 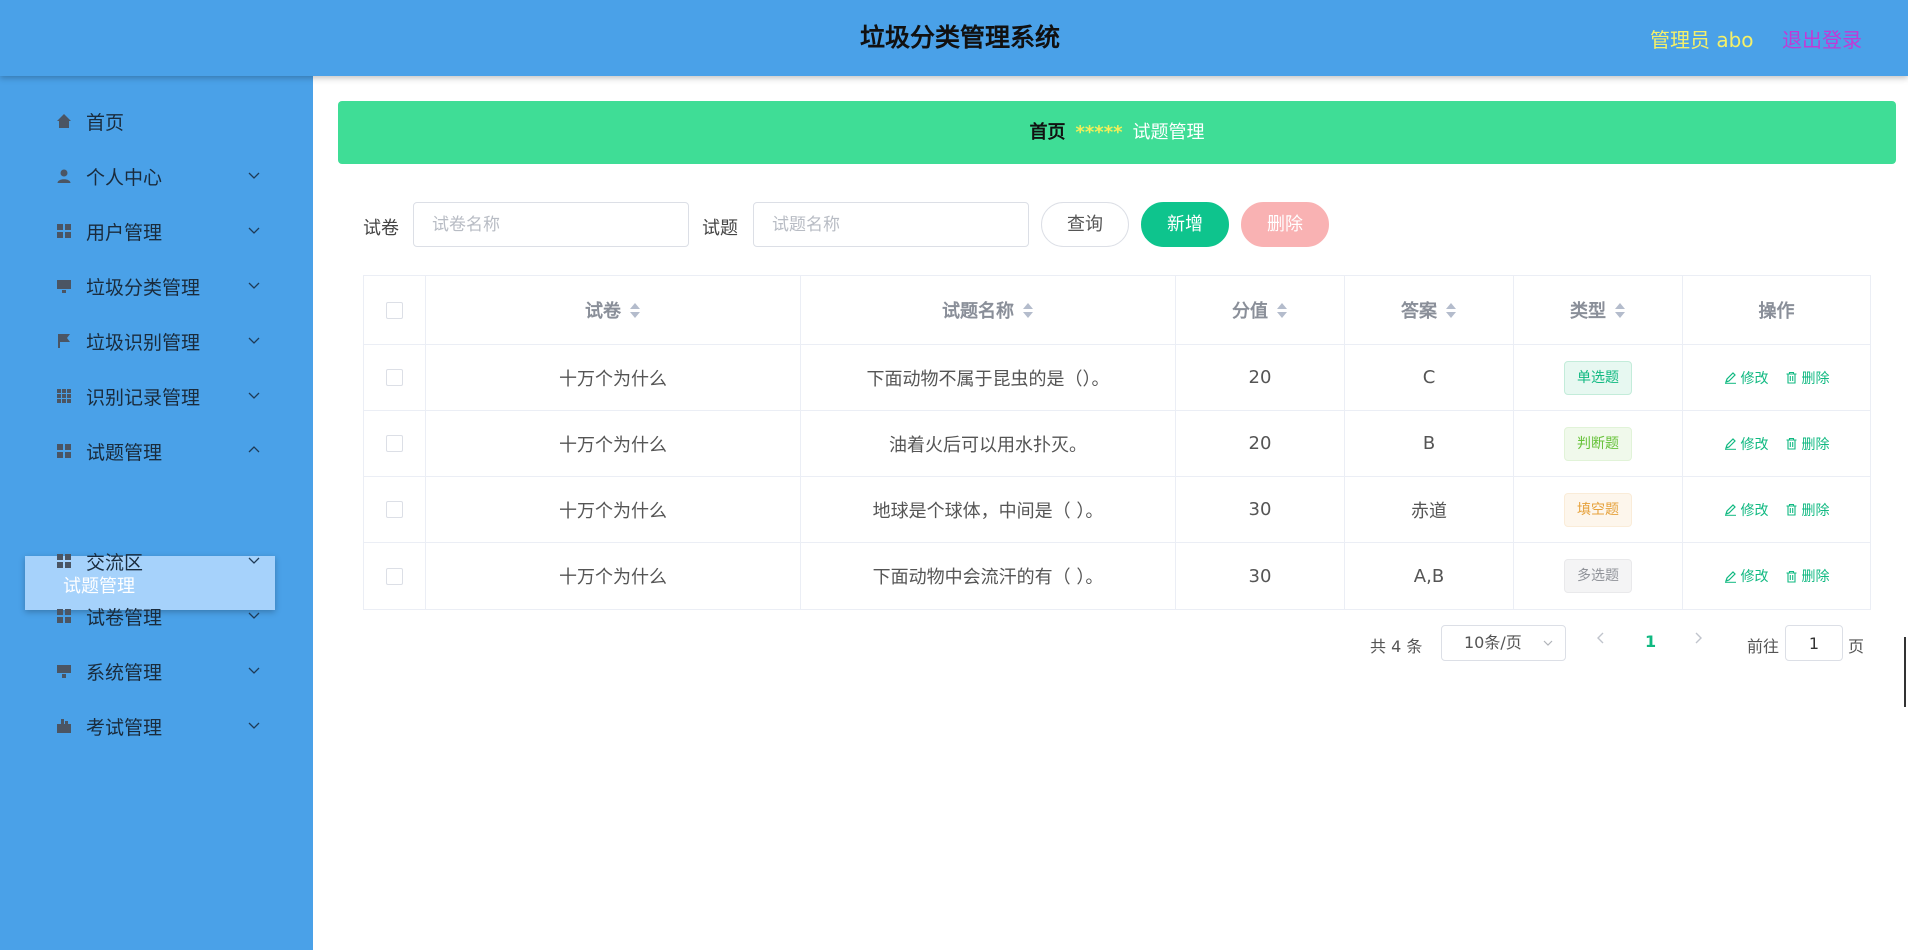 What do you see at coordinates (1260, 310) in the screenshot?
I see `header-score: 分值` at bounding box center [1260, 310].